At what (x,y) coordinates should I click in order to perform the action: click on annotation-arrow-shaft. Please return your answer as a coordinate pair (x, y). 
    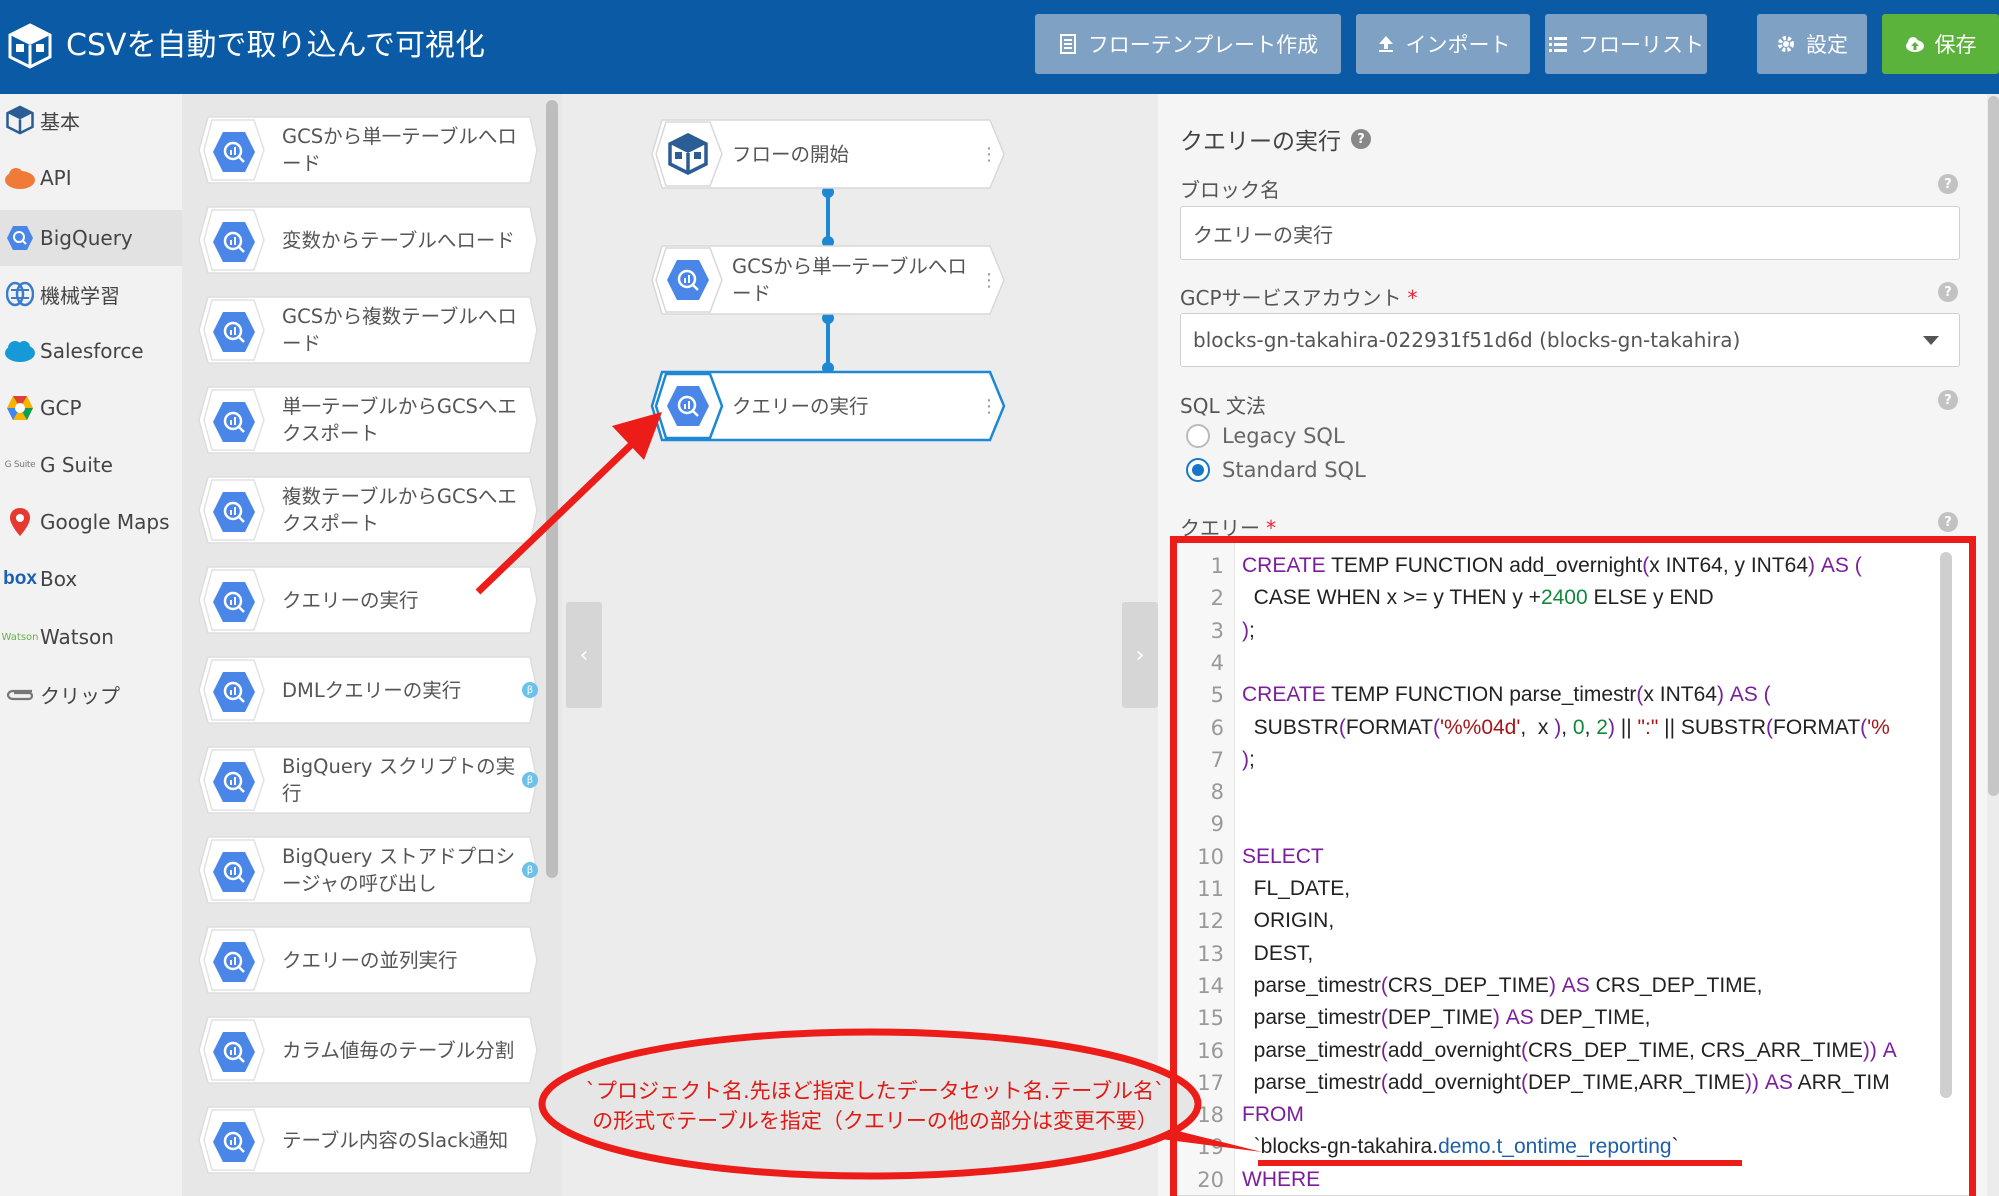
    Looking at the image, I should click on (555, 518).